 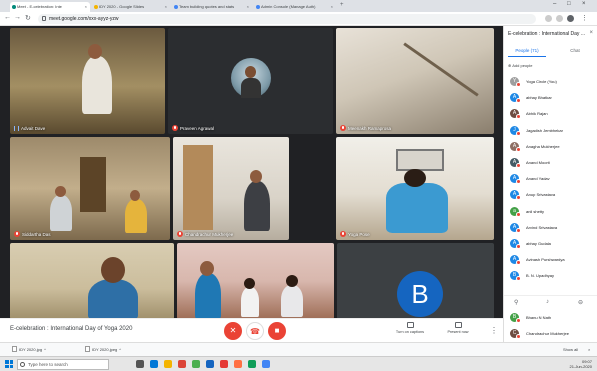 What do you see at coordinates (441, 69) in the screenshot?
I see `ceiling-beam` at bounding box center [441, 69].